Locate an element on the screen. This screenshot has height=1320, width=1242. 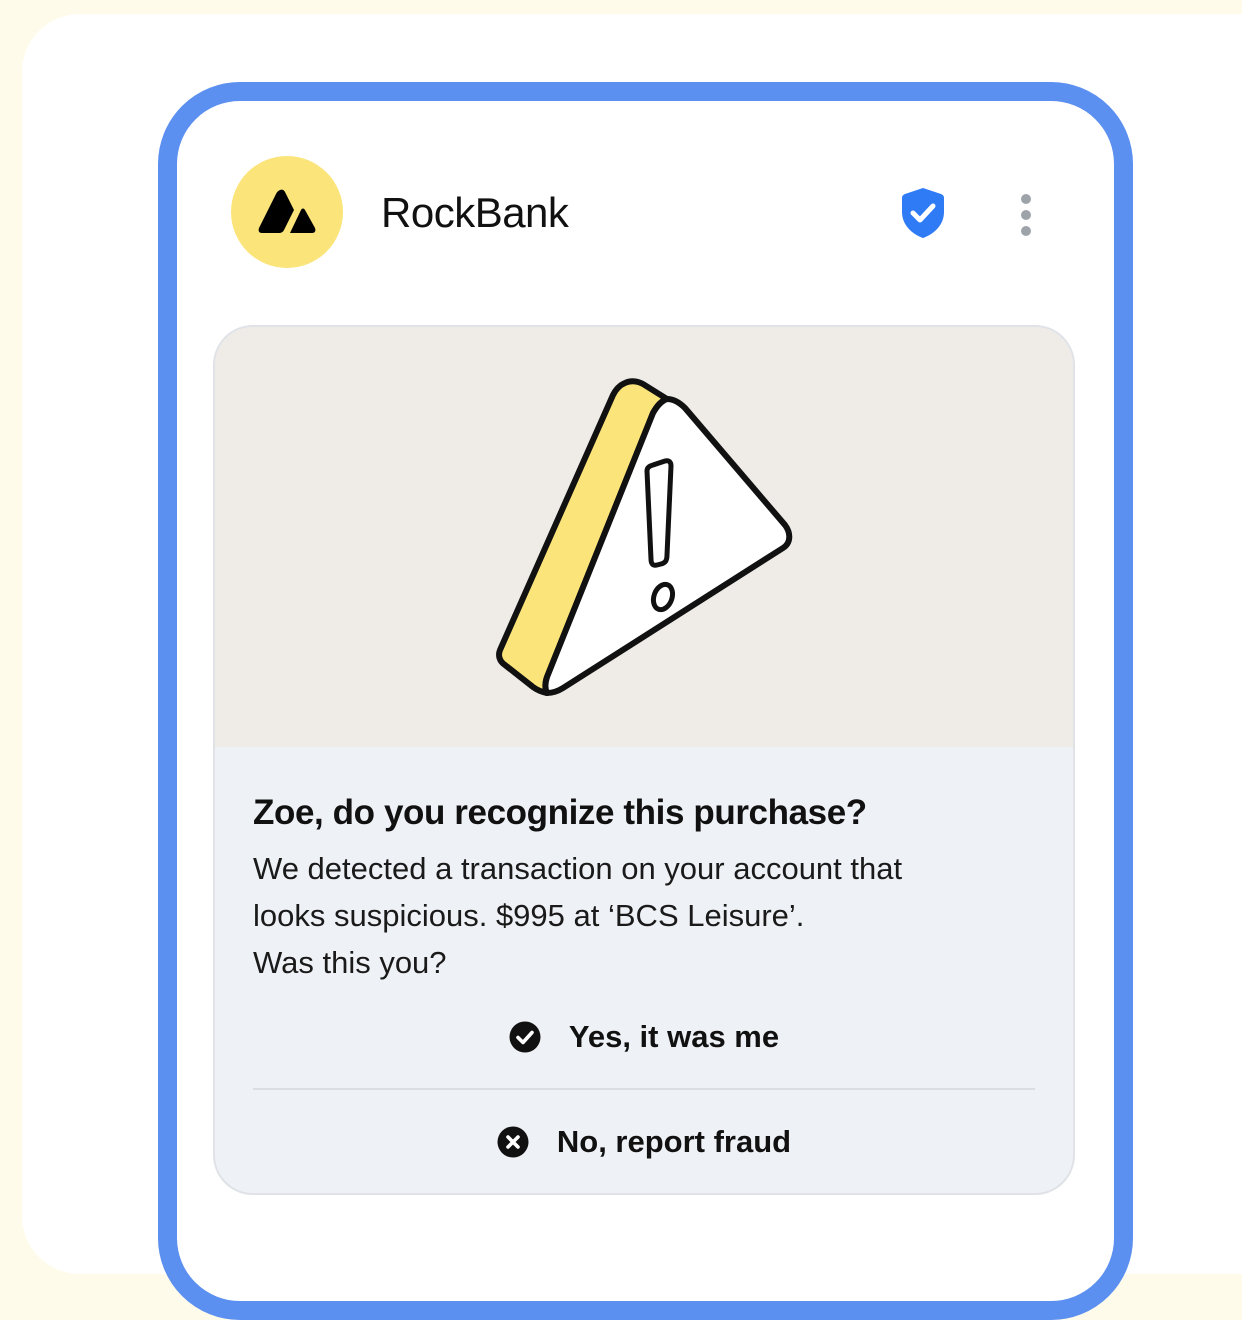
bank-avatar is located at coordinates (287, 212).